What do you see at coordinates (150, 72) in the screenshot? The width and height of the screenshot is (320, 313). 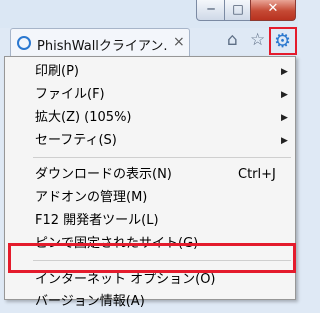 I see `menu-item-print: 印刷(P) ▶` at bounding box center [150, 72].